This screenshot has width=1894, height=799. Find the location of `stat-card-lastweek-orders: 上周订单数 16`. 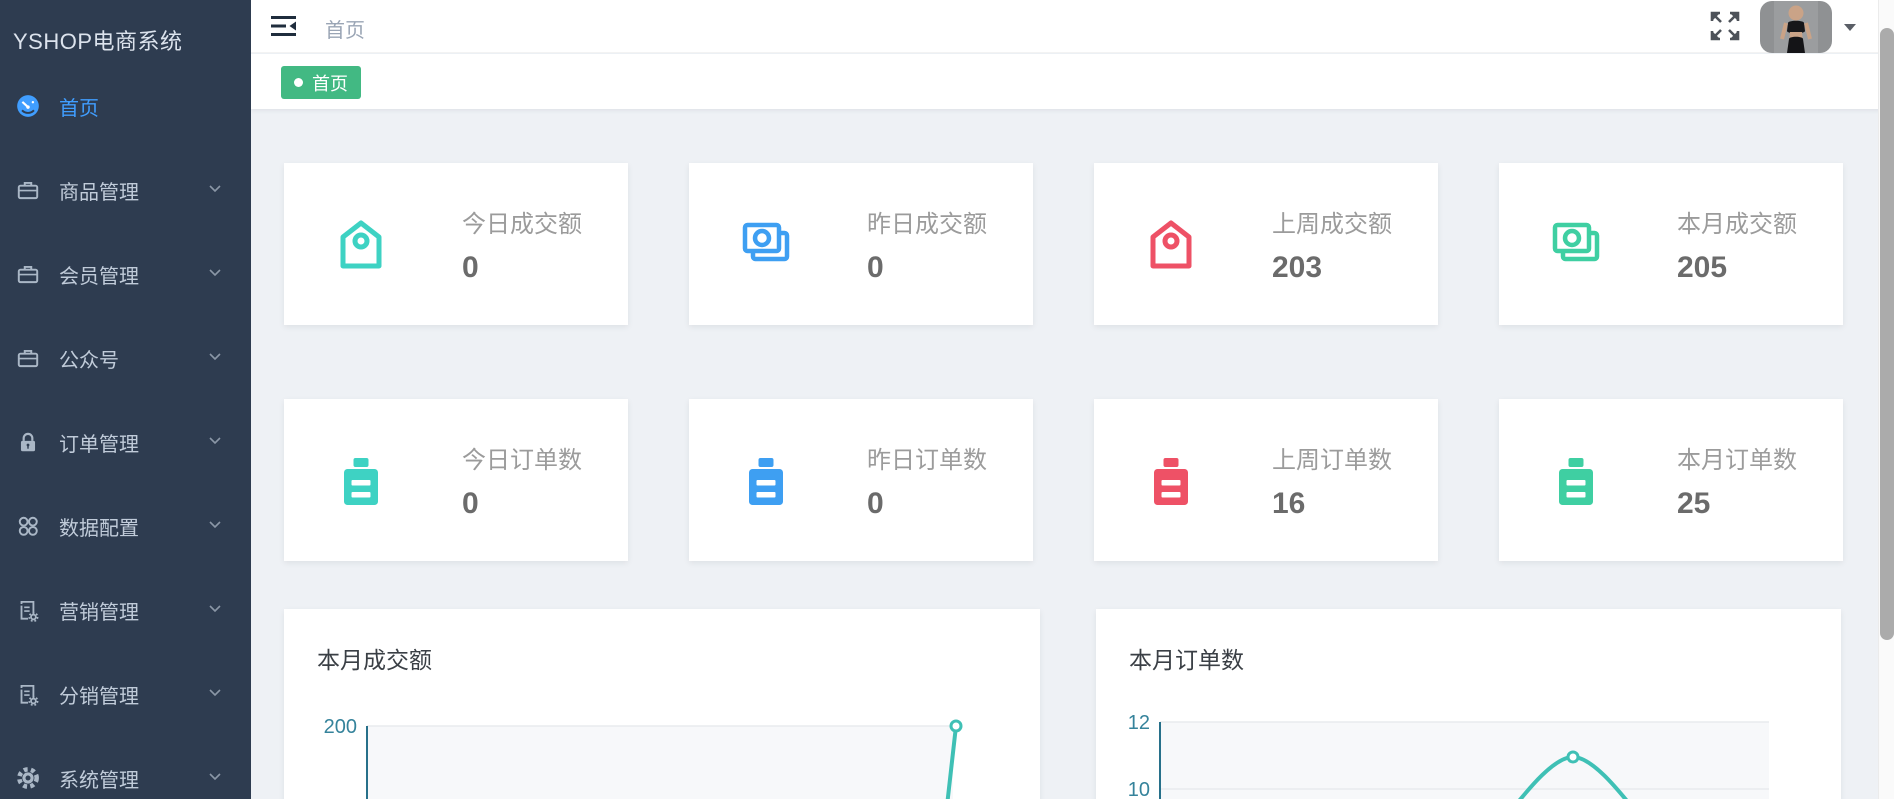

stat-card-lastweek-orders: 上周订单数 16 is located at coordinates (1266, 480).